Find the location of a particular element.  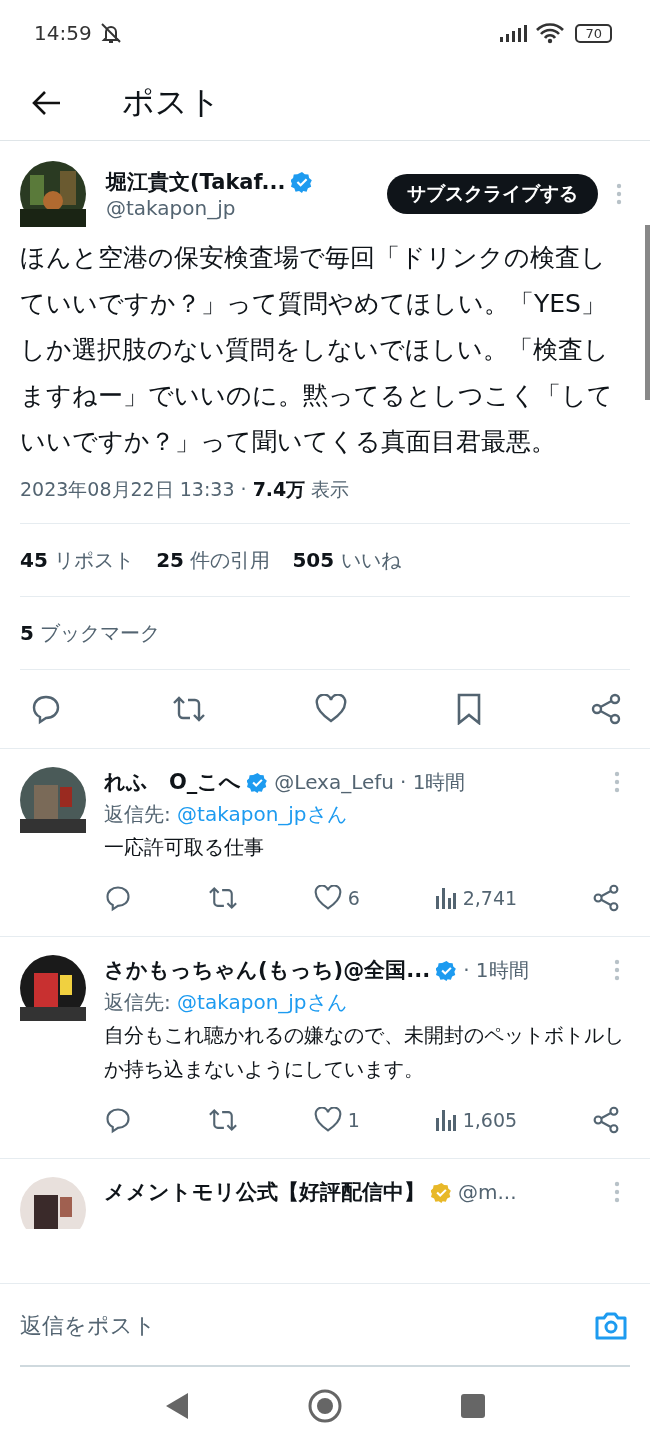

reply-author-name: メメントモリ公式【好評配信中】 is located at coordinates (264, 1192).